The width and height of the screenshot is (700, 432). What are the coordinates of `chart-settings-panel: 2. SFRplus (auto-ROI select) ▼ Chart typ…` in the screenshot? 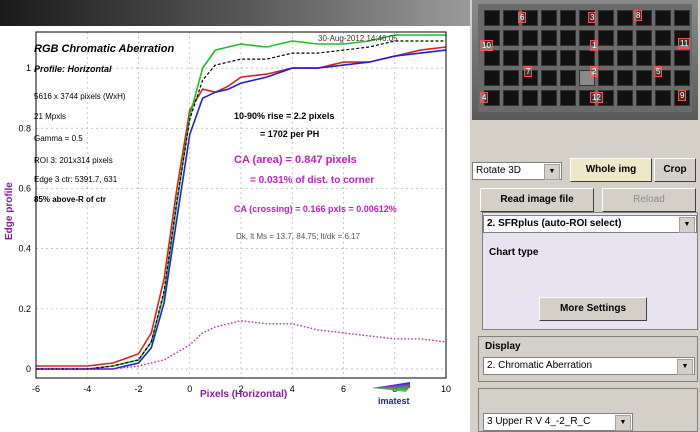 It's located at (590, 271).